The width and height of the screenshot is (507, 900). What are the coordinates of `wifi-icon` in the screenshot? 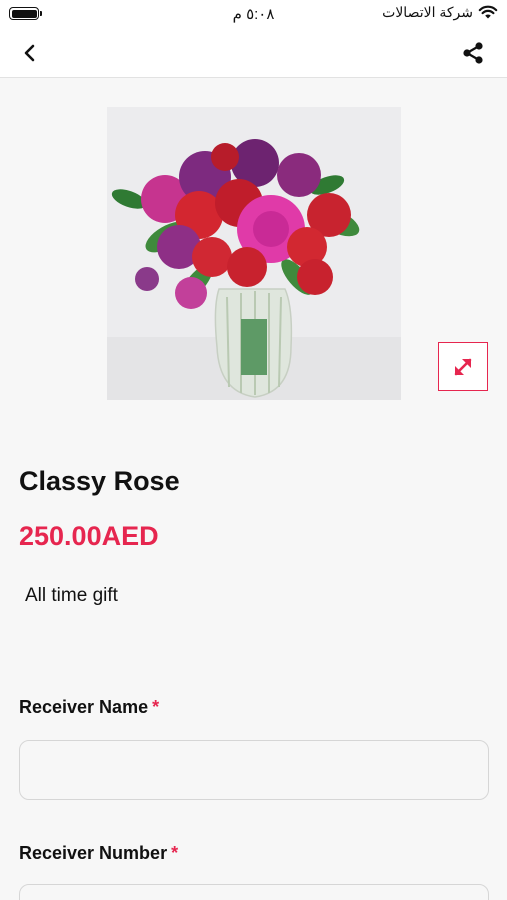 It's located at (488, 12).